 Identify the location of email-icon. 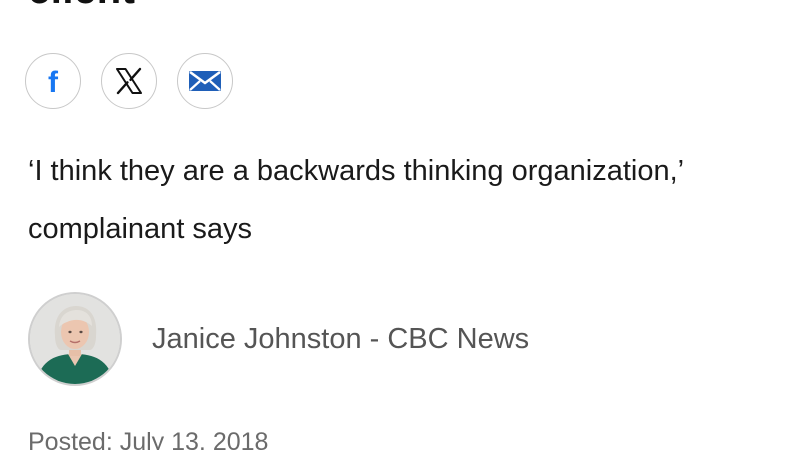
(205, 80).